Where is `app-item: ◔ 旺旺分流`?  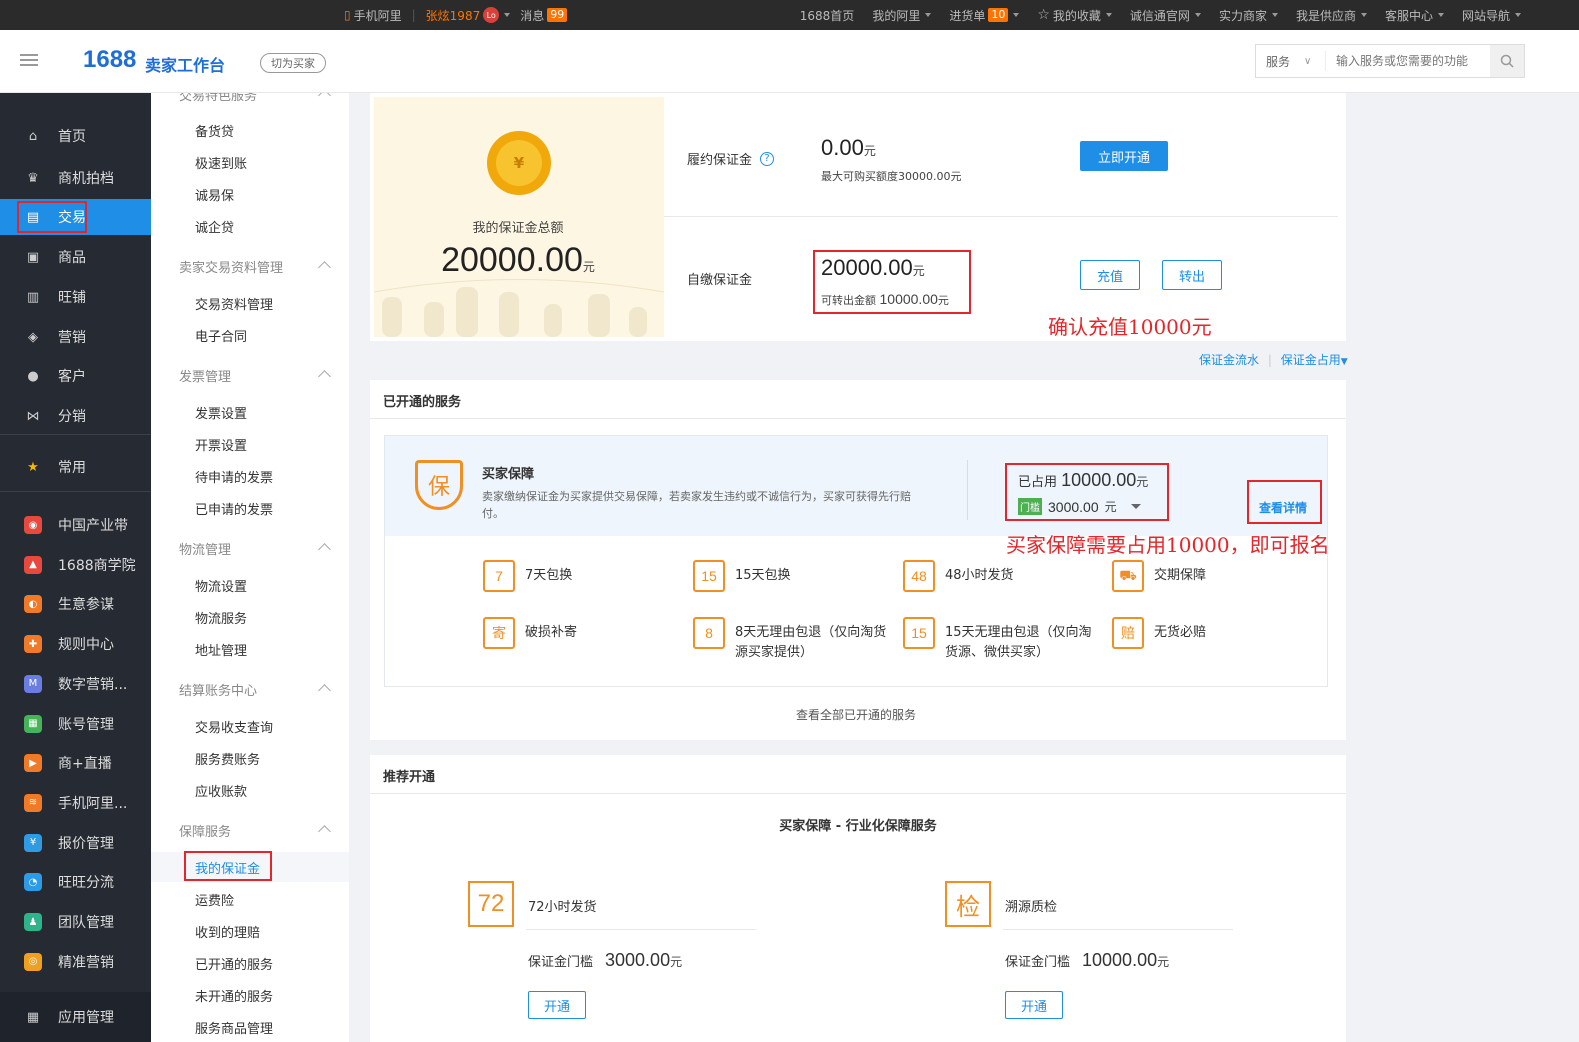
app-item: ◔ 旺旺分流 is located at coordinates (75, 882).